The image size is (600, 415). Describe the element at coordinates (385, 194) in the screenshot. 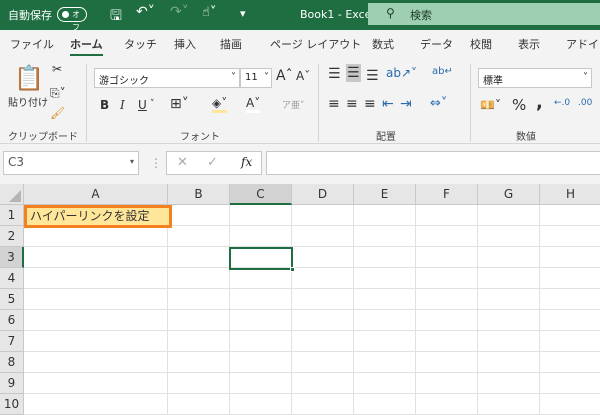

I see `column-header-e: E` at that location.